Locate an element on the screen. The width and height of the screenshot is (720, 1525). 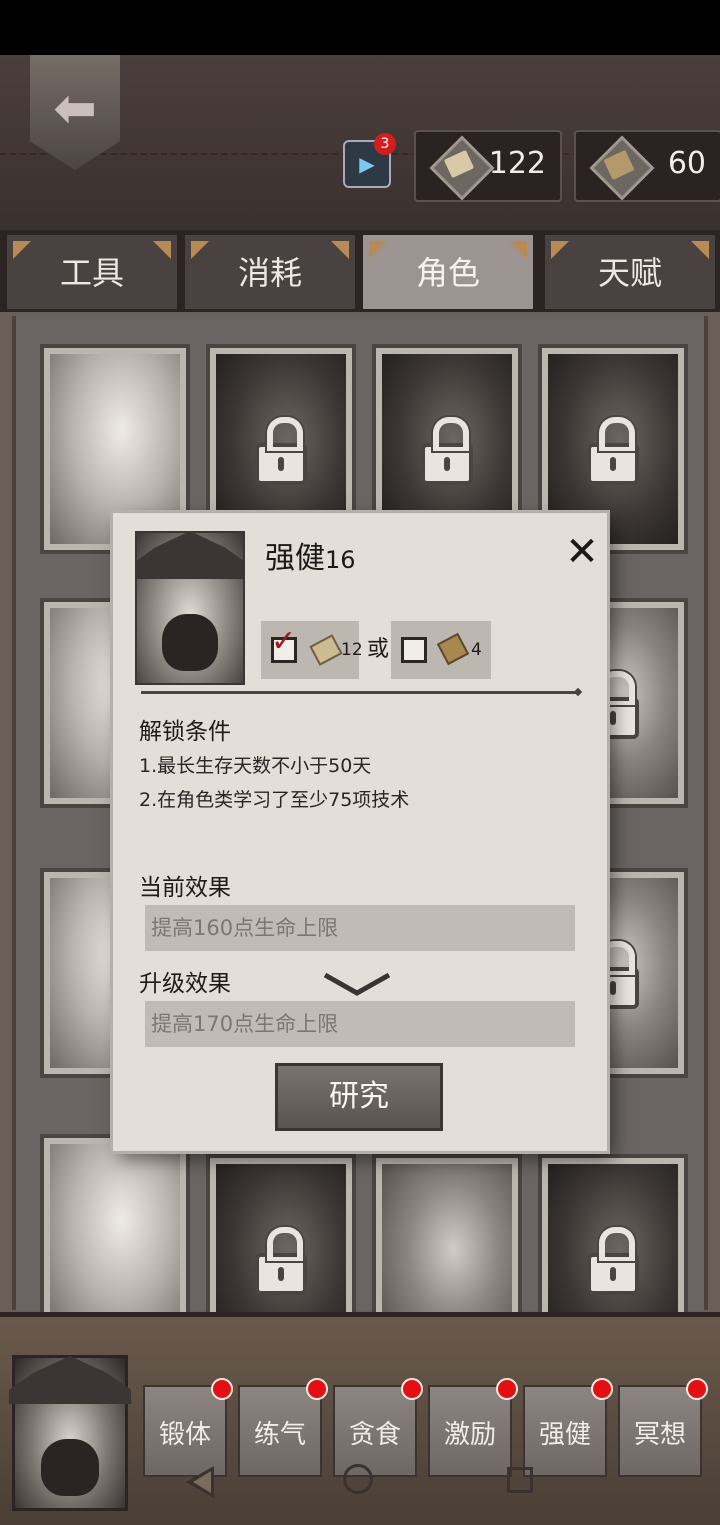
dialog-title: 强健16 is located at coordinates (310, 559).